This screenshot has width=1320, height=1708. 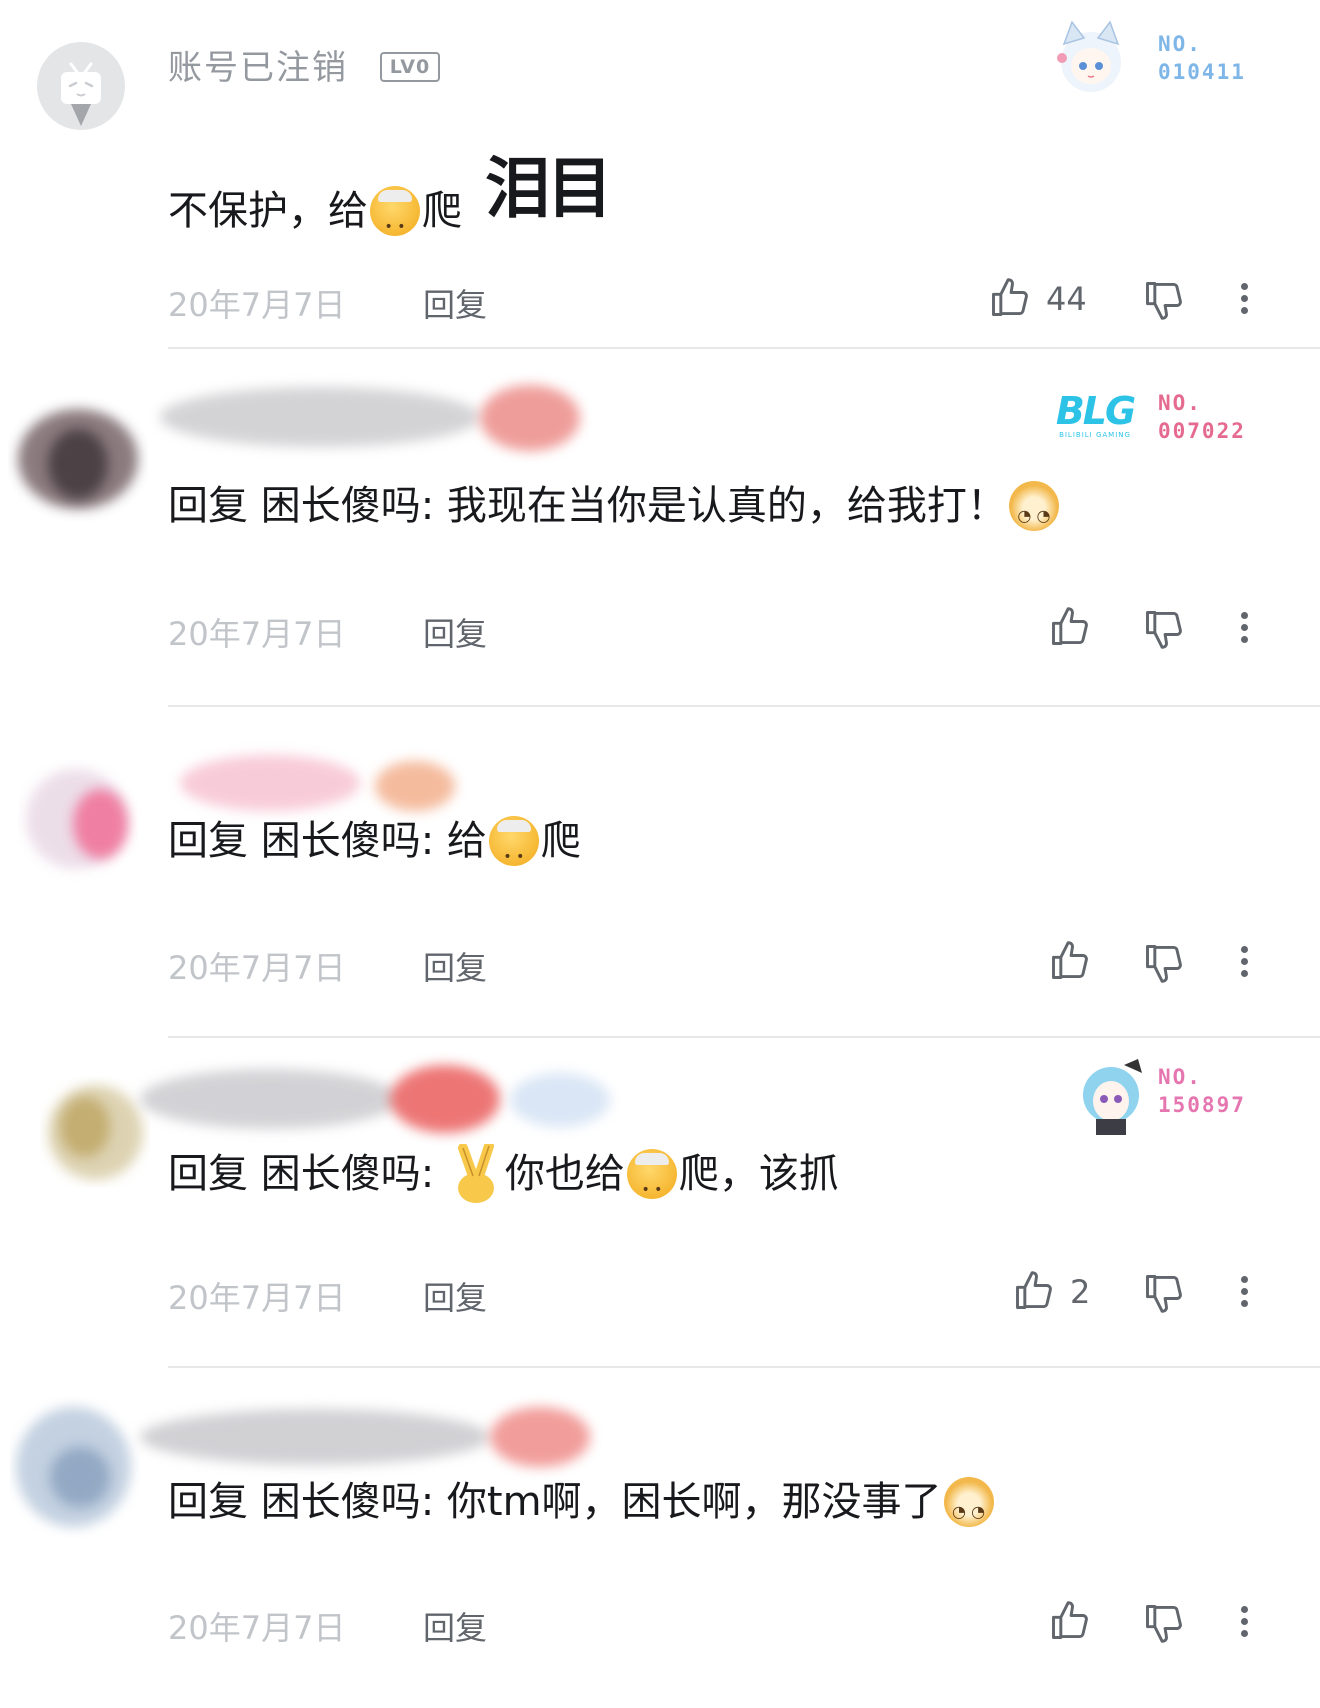 What do you see at coordinates (1202, 1091) in the screenshot?
I see `fan-badge-number: NO. 150897` at bounding box center [1202, 1091].